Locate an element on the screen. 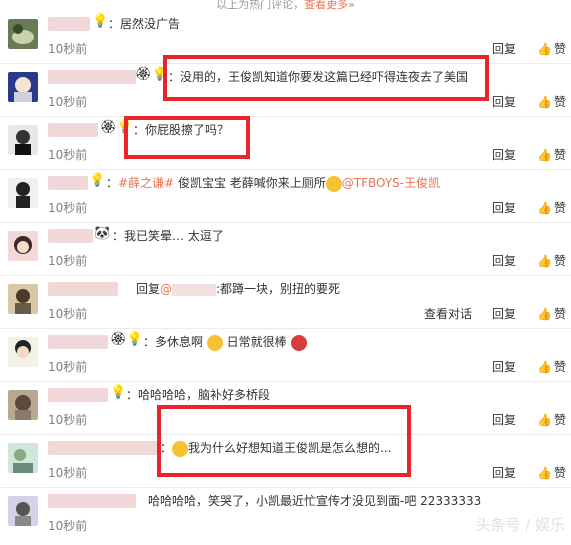 The height and width of the screenshot is (545, 571). view-conversation-button: 查看对话 is located at coordinates (448, 313).